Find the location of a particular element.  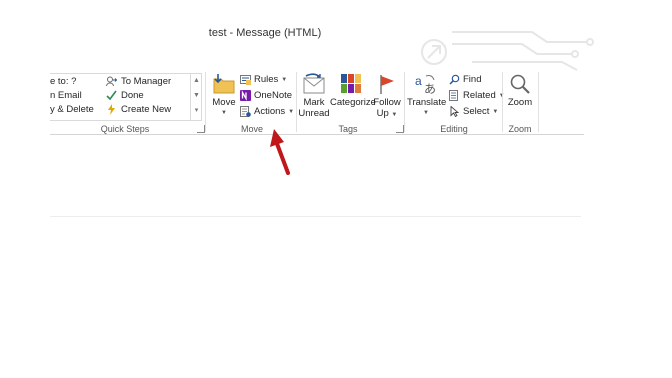

move-label: Move is located at coordinates (224, 102).